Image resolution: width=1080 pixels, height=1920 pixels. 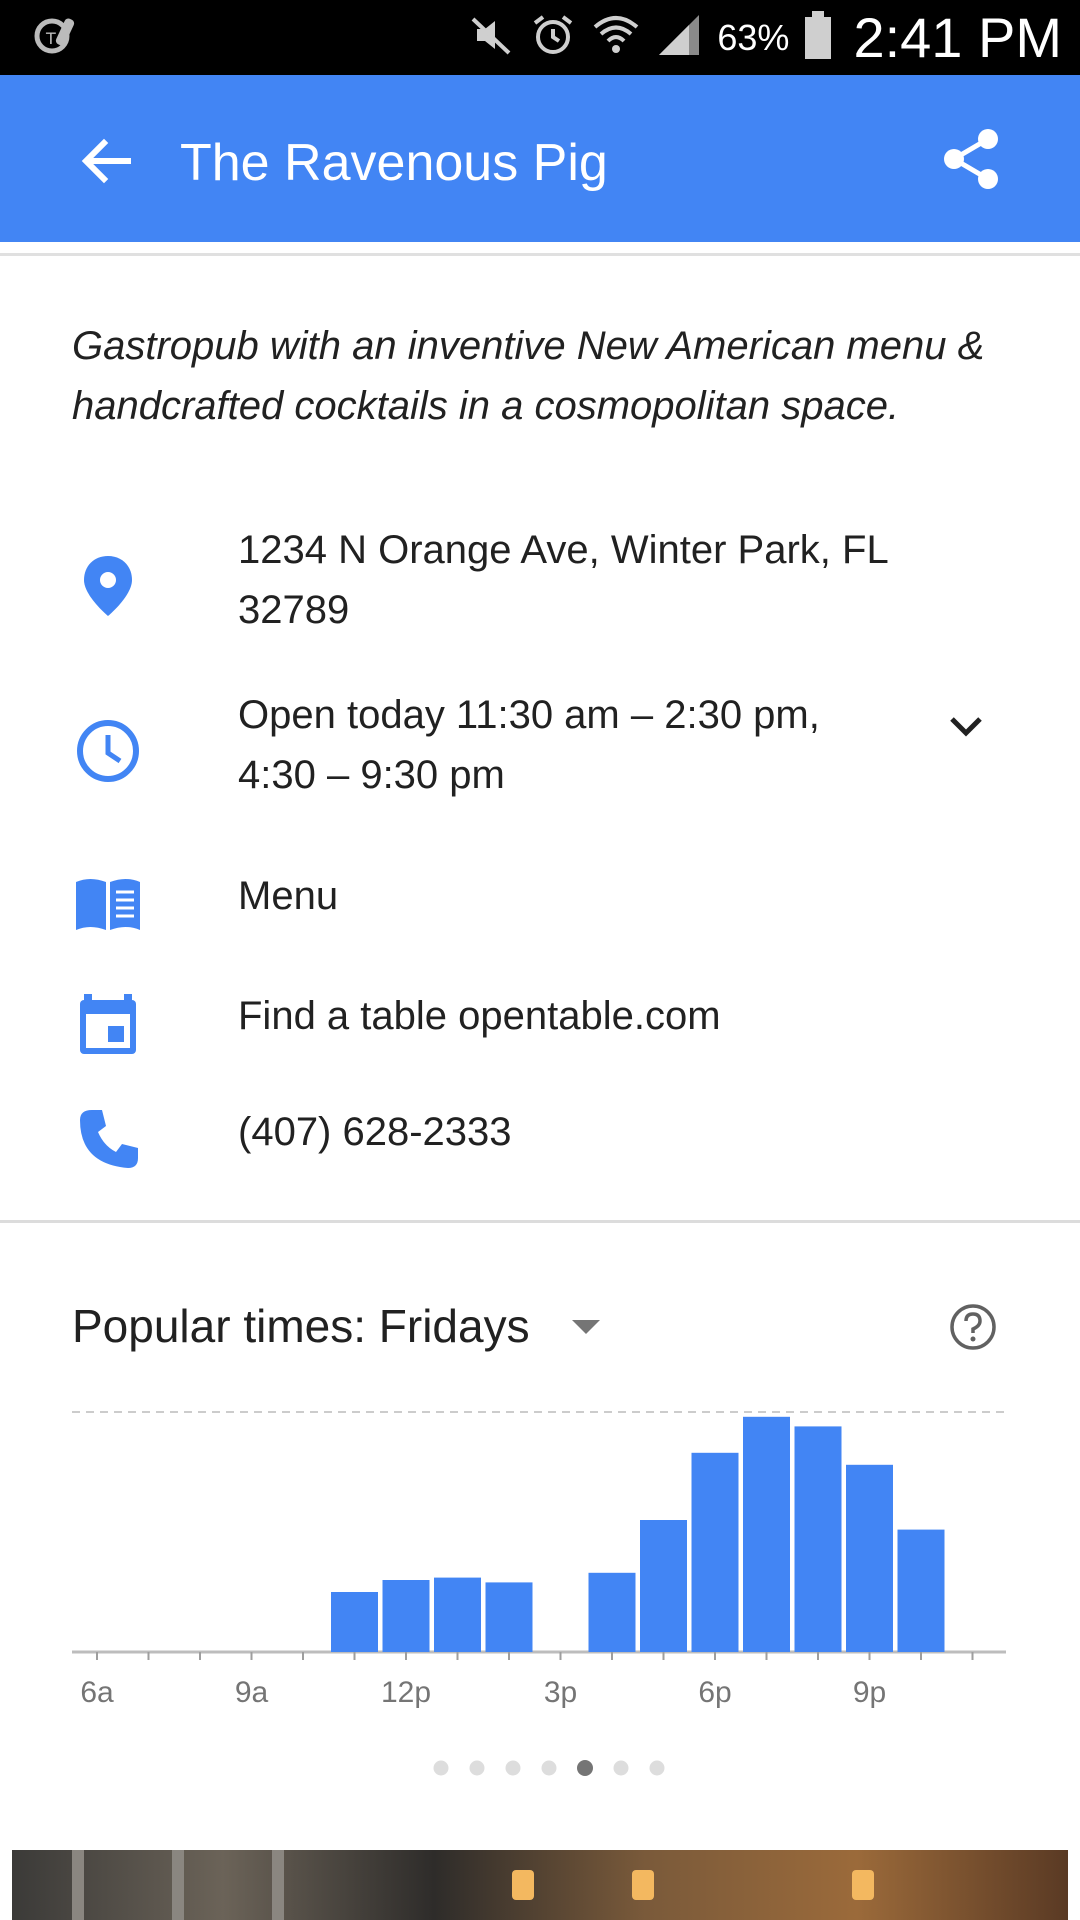 What do you see at coordinates (294, 610) in the screenshot?
I see `address-line-2: 32789` at bounding box center [294, 610].